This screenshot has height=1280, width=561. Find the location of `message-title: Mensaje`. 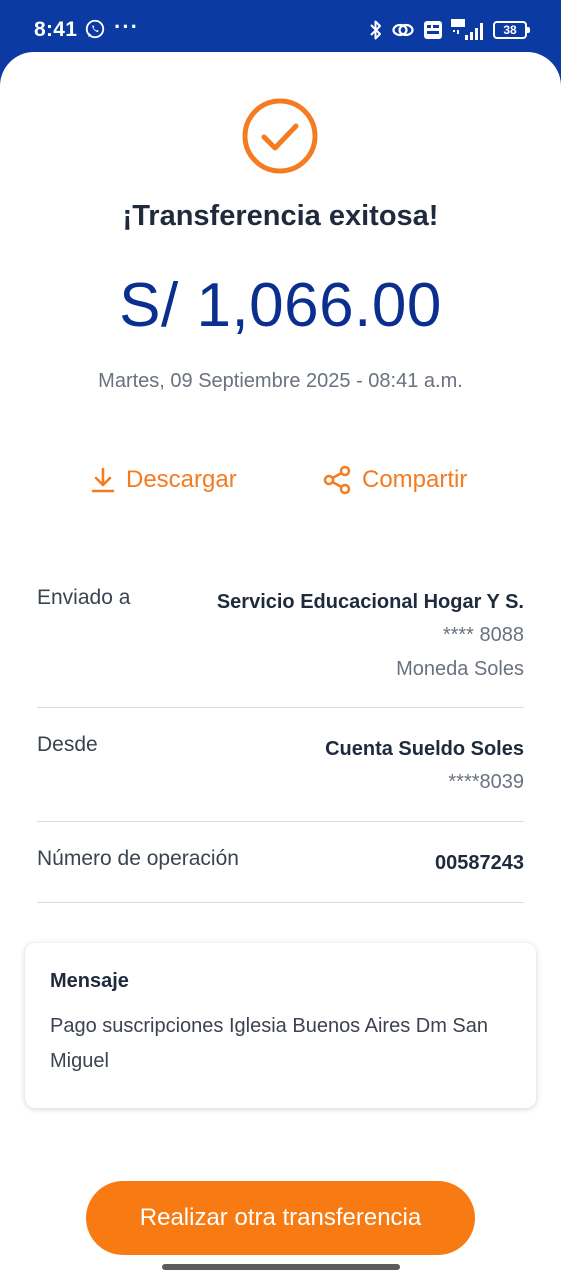

message-title: Mensaje is located at coordinates (89, 981).